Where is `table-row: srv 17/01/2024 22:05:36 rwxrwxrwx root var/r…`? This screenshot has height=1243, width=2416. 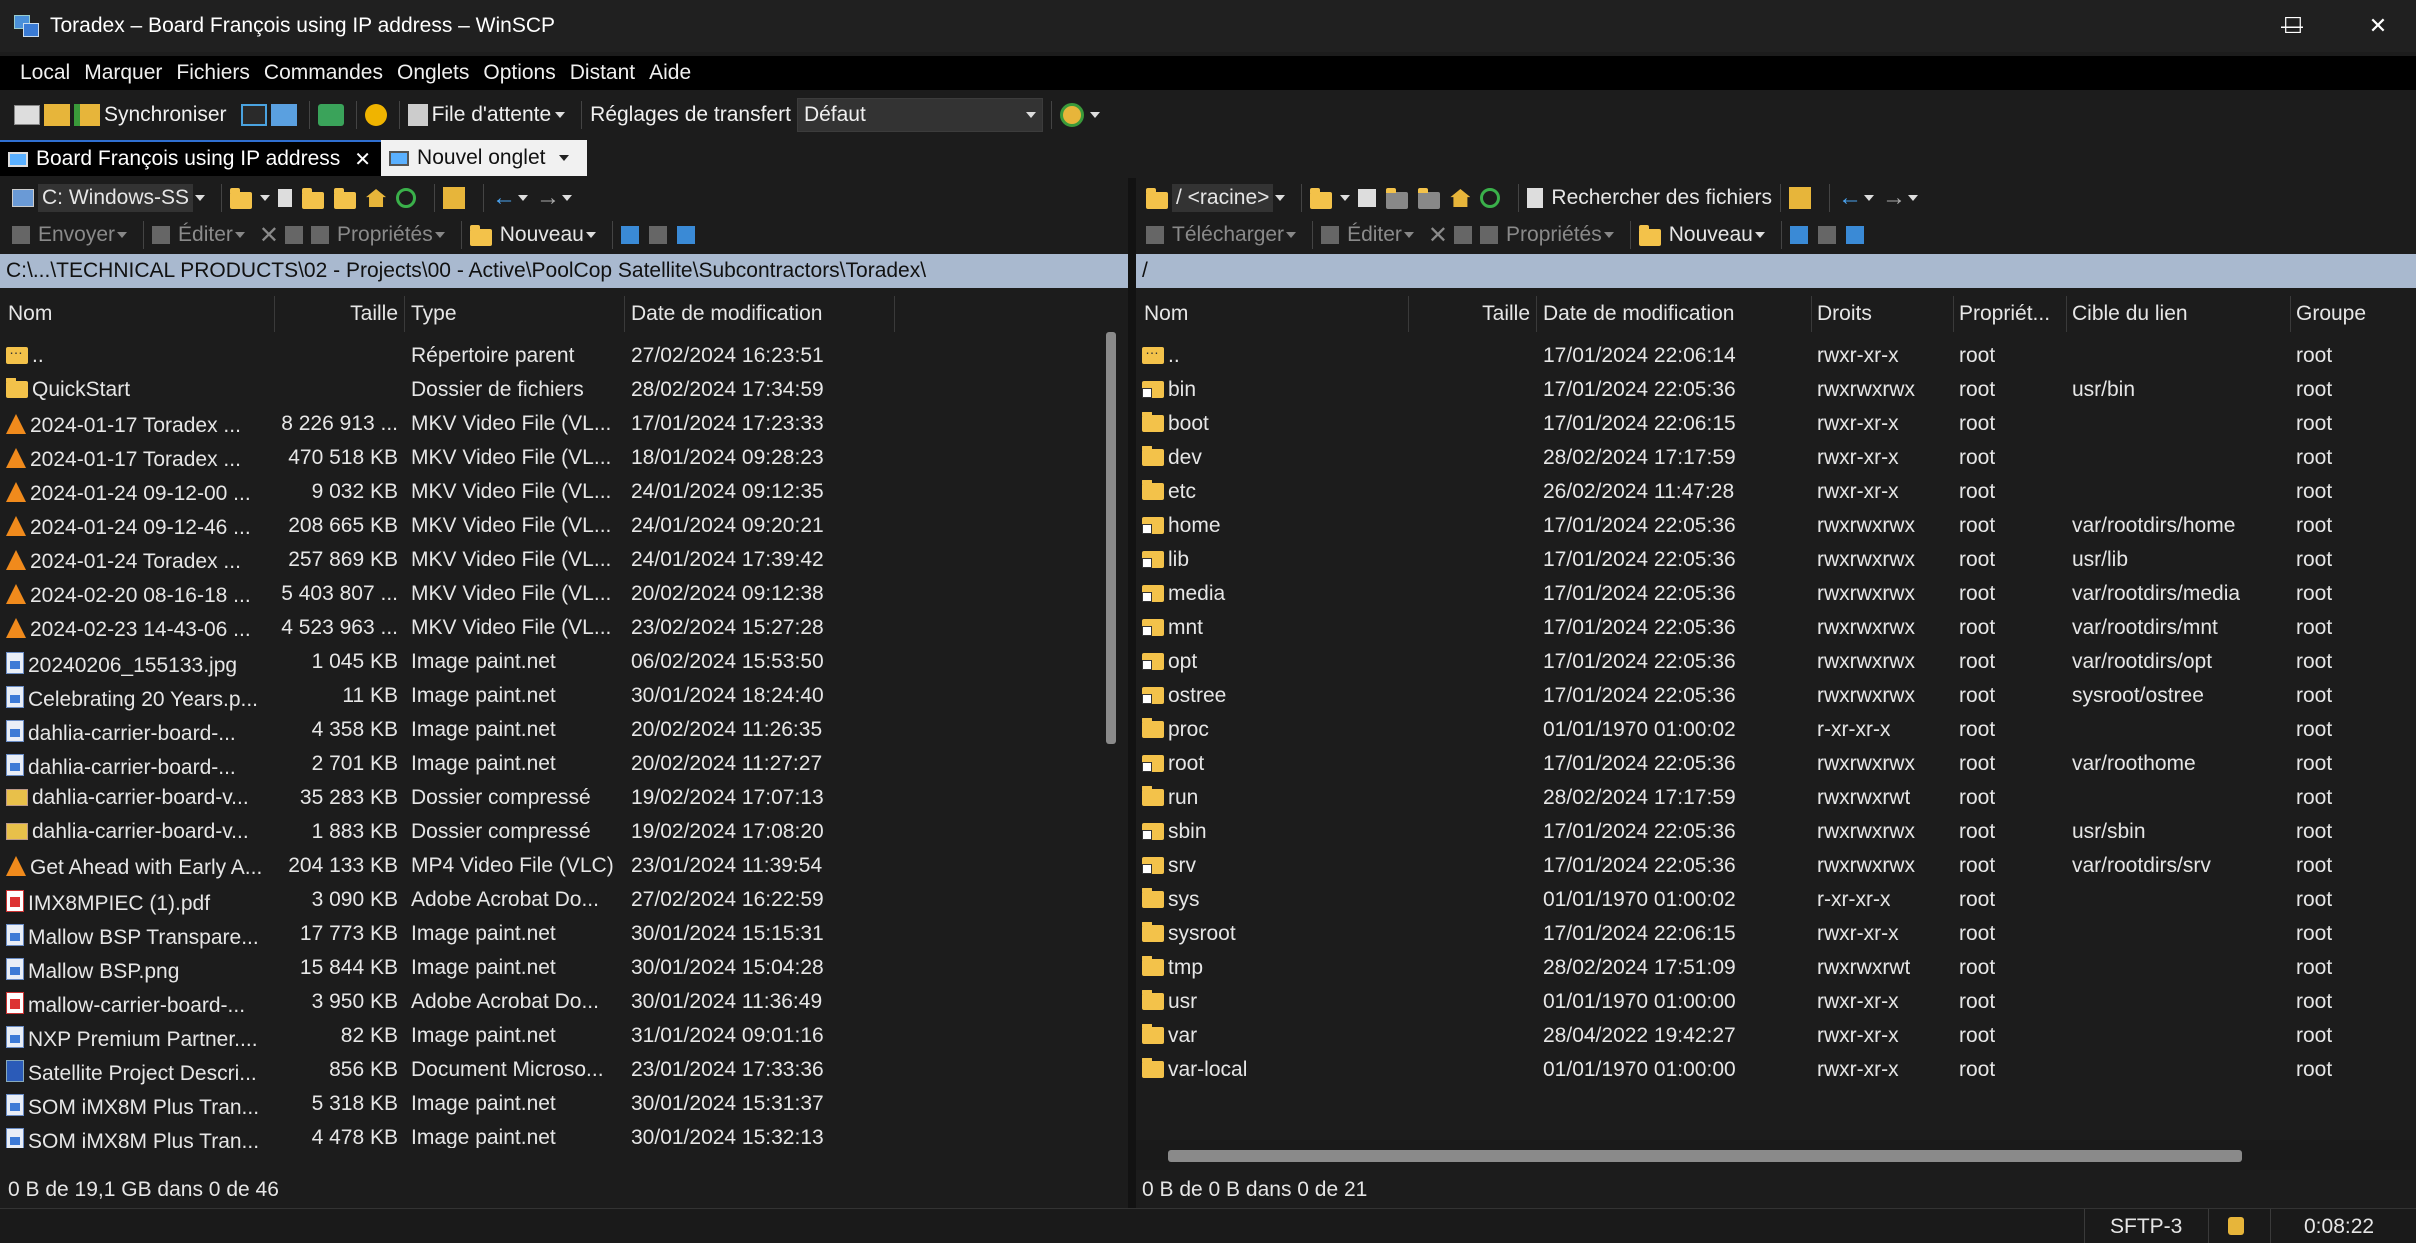 table-row: srv 17/01/2024 22:05:36 rwxrwxrwx root var/r… is located at coordinates (1776, 867).